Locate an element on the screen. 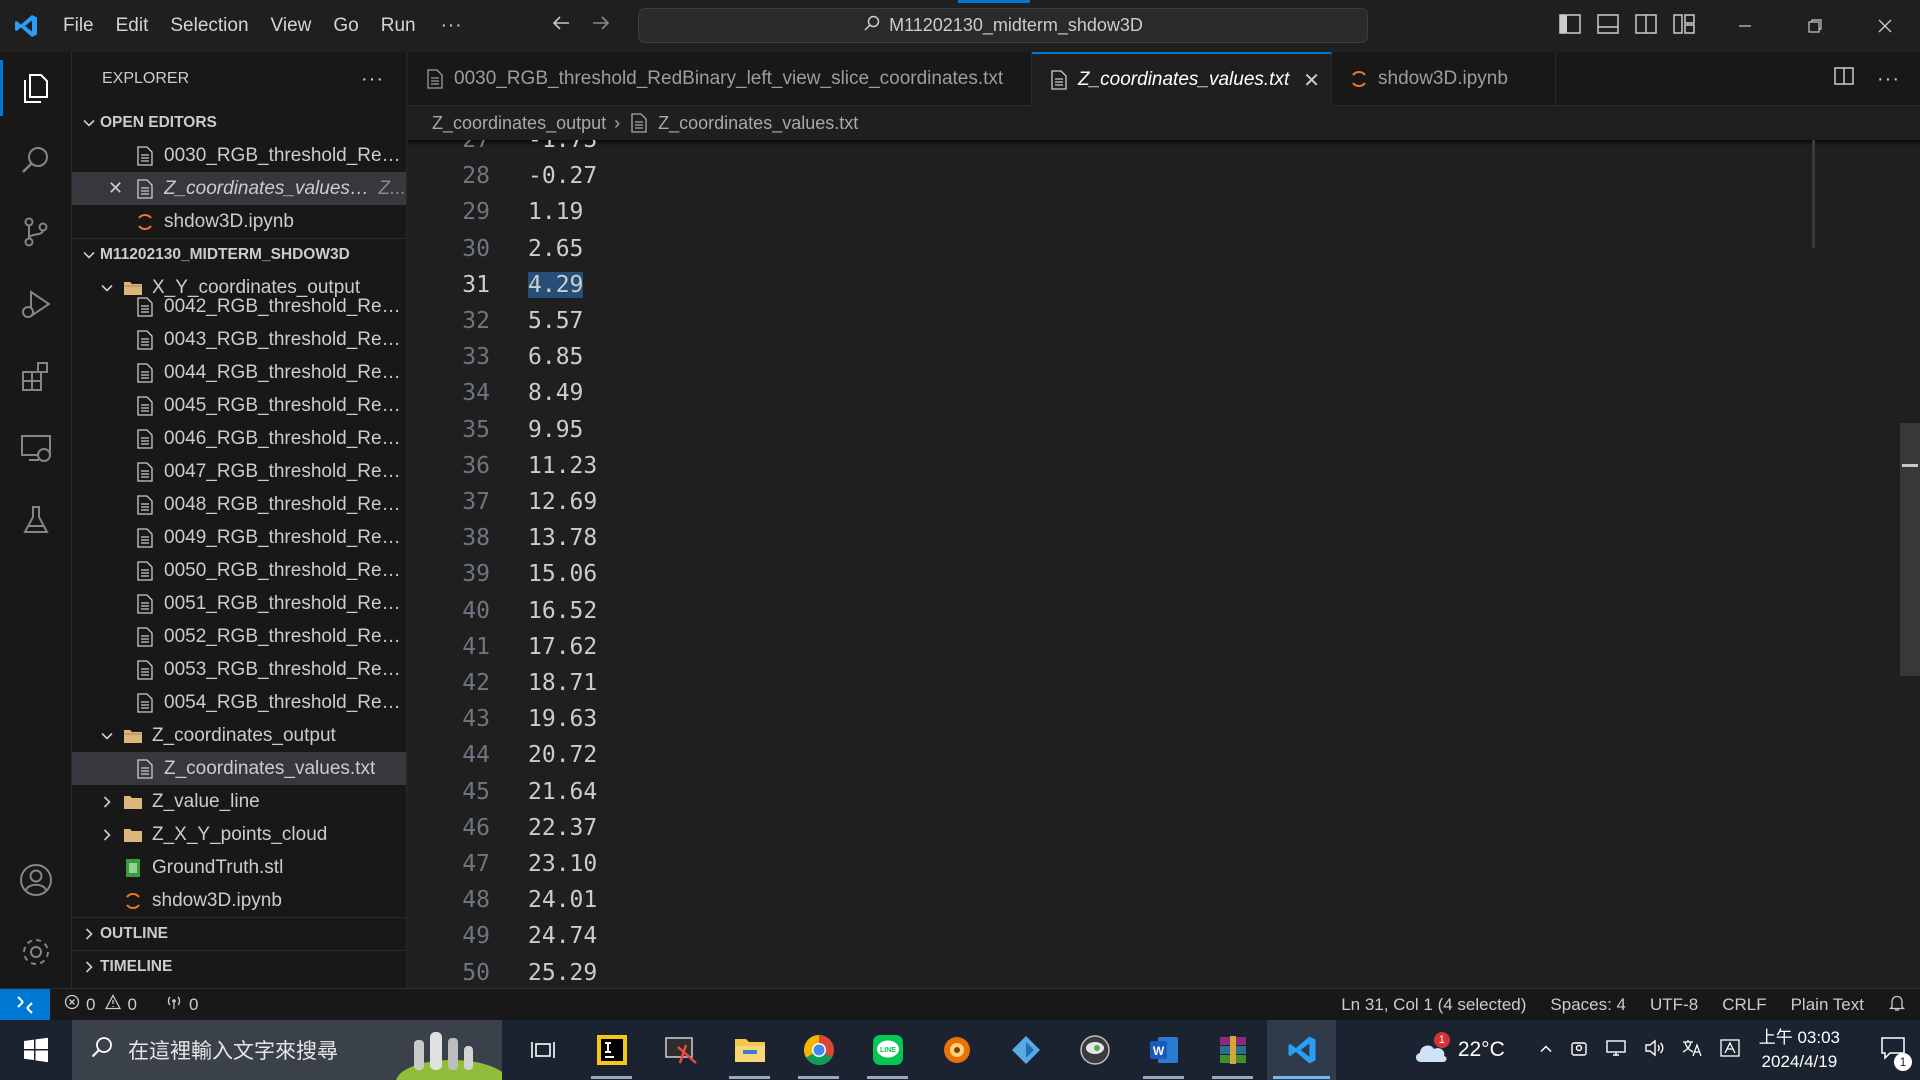 The image size is (1920, 1080). code-line: 39 15.06 is located at coordinates (1153, 574).